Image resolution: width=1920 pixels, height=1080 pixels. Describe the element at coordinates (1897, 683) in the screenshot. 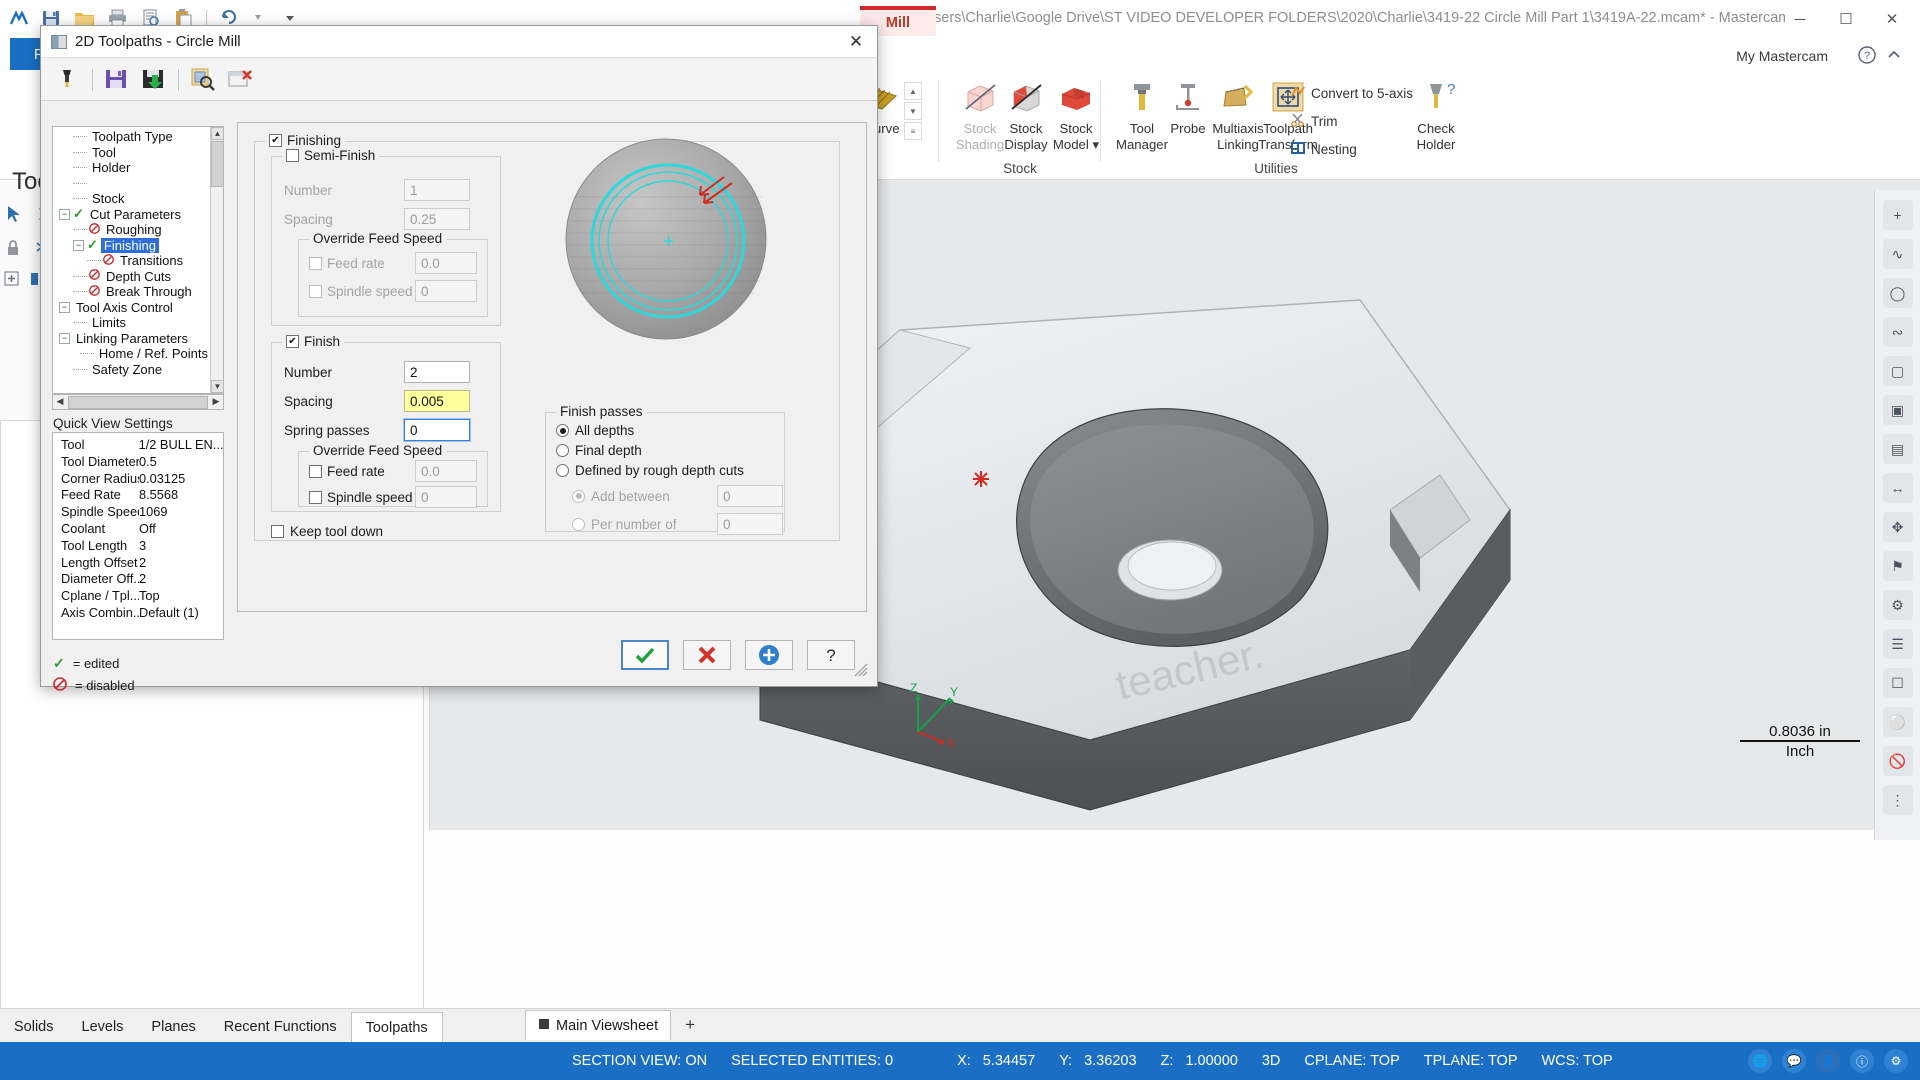

I see `blank-tool-icon: ☐` at that location.